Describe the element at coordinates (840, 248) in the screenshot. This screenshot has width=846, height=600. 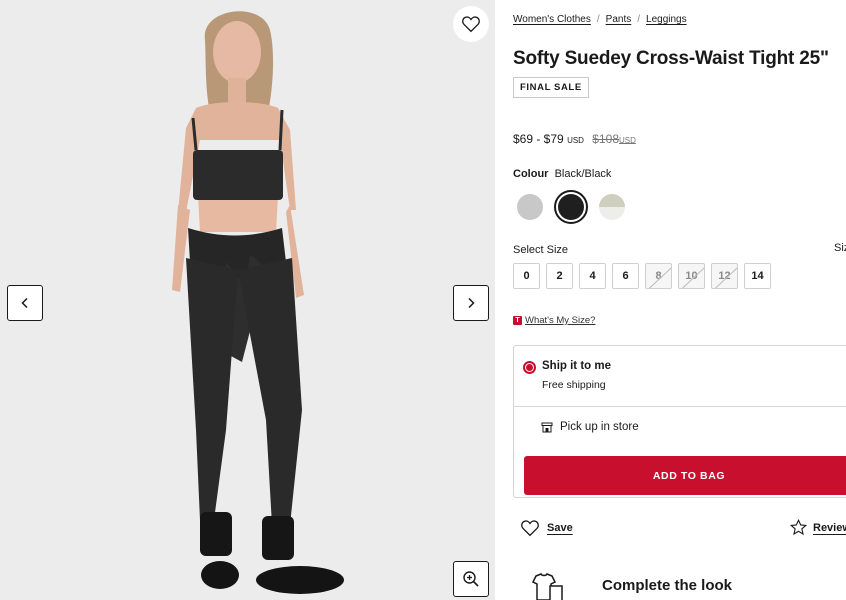
I see `size-guide-link: Siz` at that location.